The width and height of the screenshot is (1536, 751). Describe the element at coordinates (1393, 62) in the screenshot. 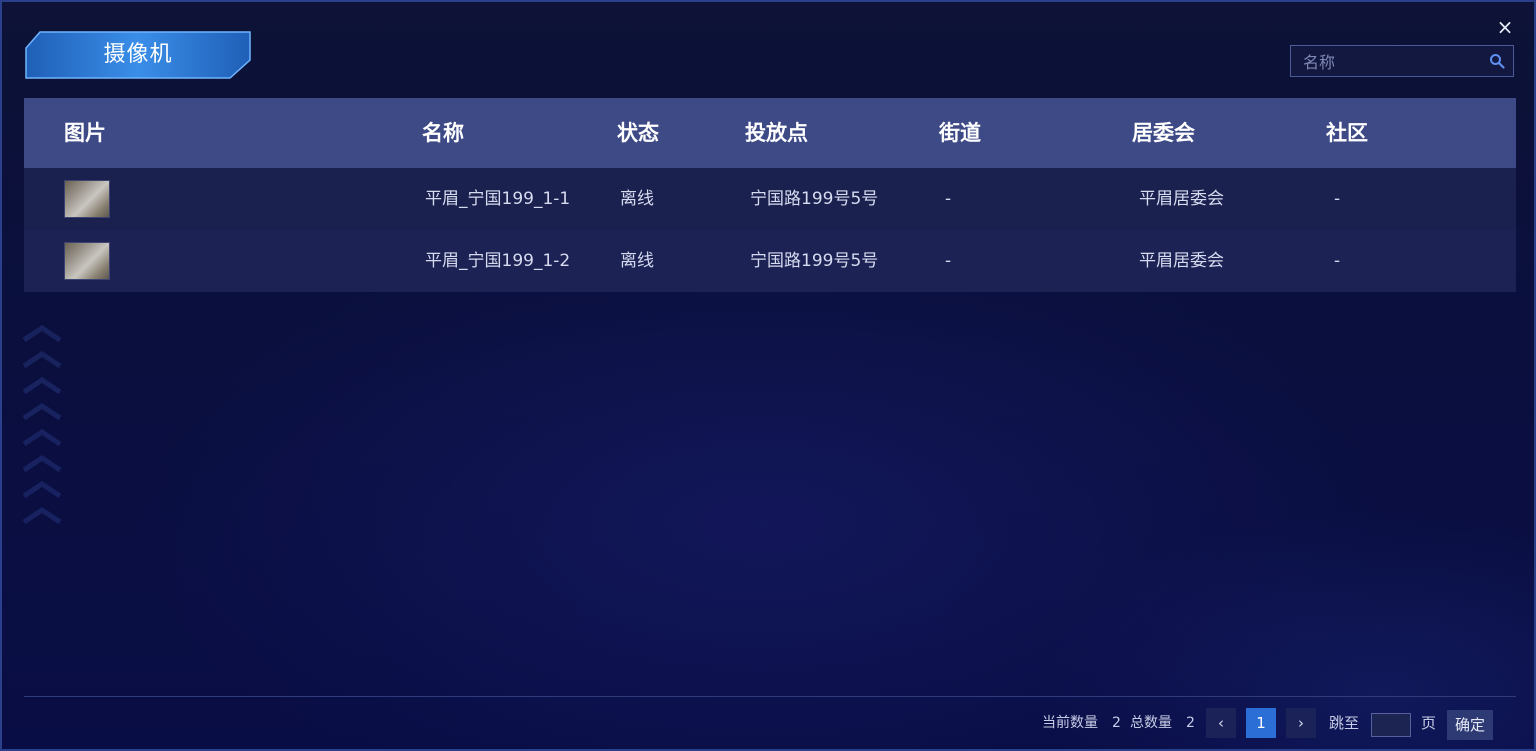

I see `search-input` at that location.